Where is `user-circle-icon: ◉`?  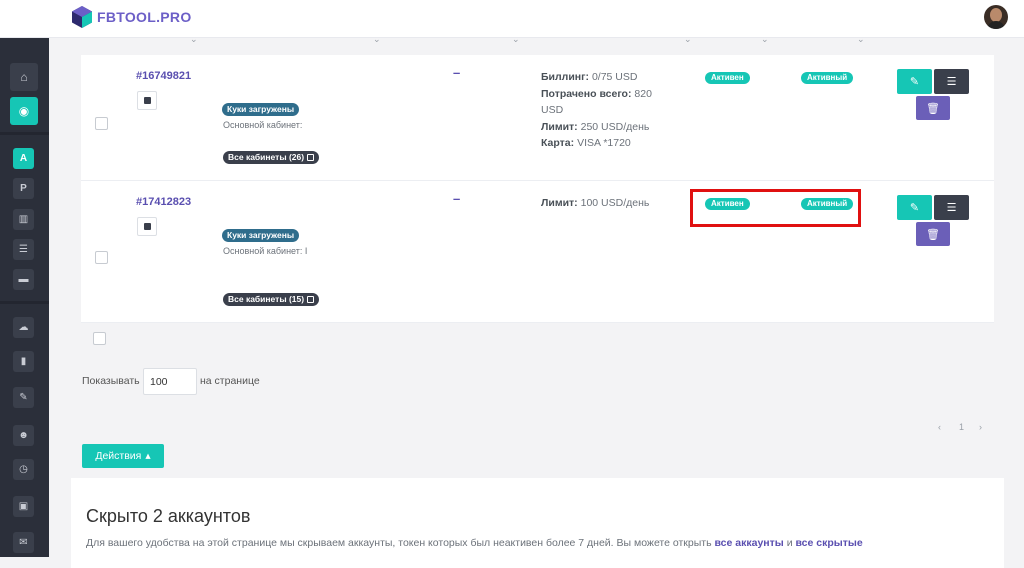
user-circle-icon: ◉ is located at coordinates (24, 111).